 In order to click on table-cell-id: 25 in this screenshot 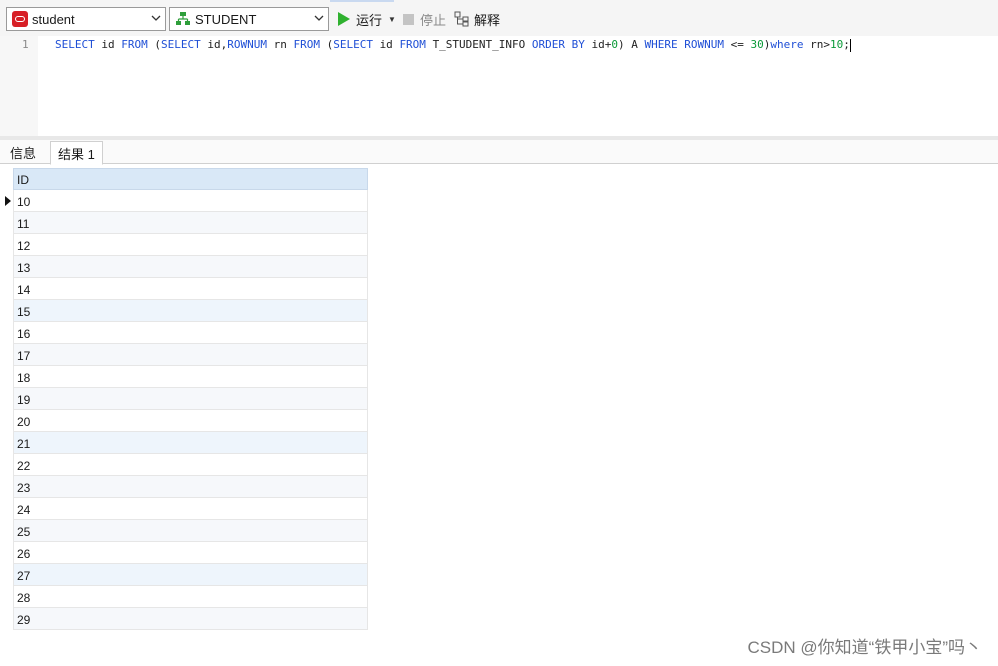, I will do `click(190, 531)`.